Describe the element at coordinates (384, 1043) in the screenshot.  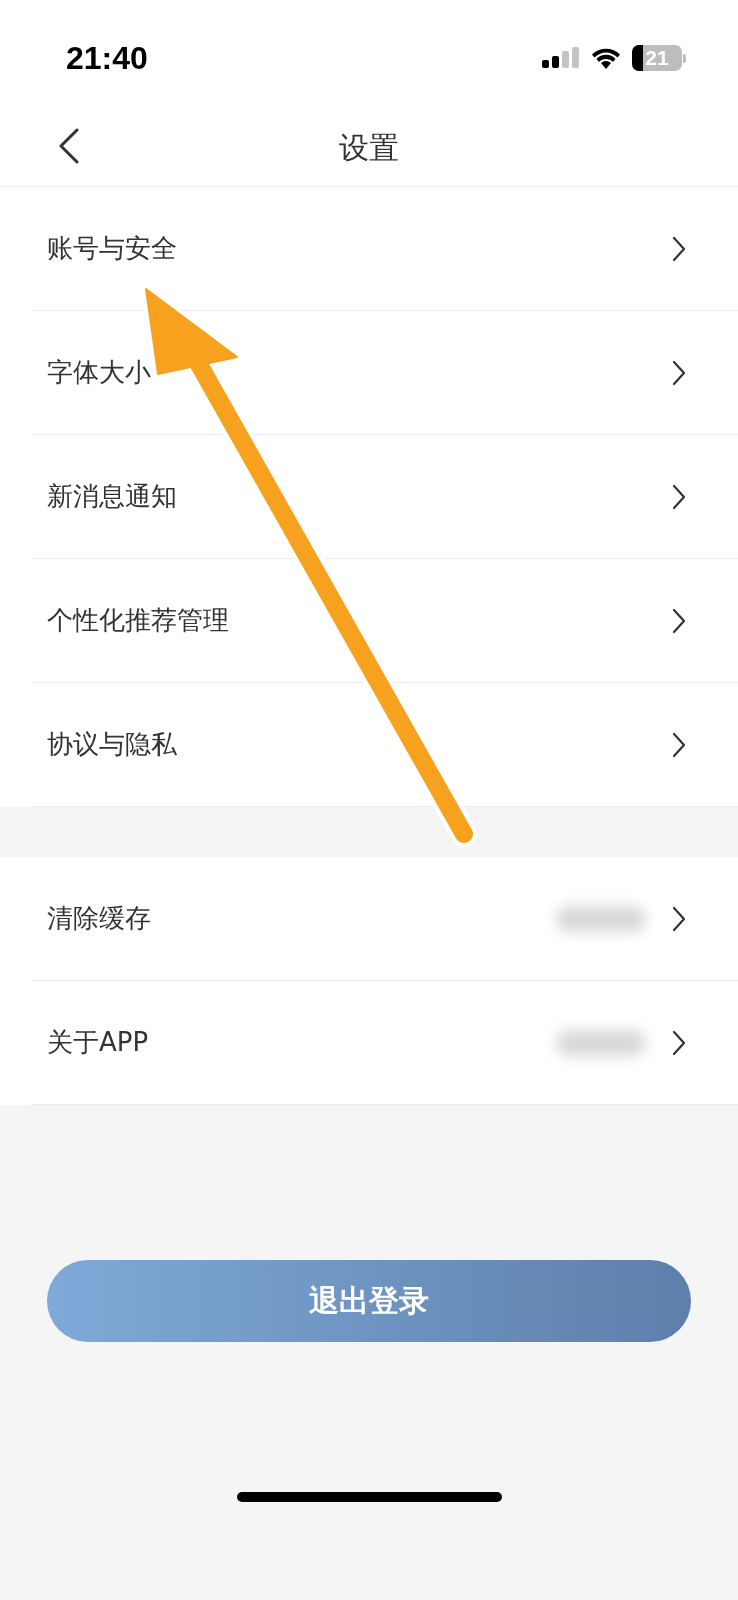
I see `settings-row: 关于APP` at that location.